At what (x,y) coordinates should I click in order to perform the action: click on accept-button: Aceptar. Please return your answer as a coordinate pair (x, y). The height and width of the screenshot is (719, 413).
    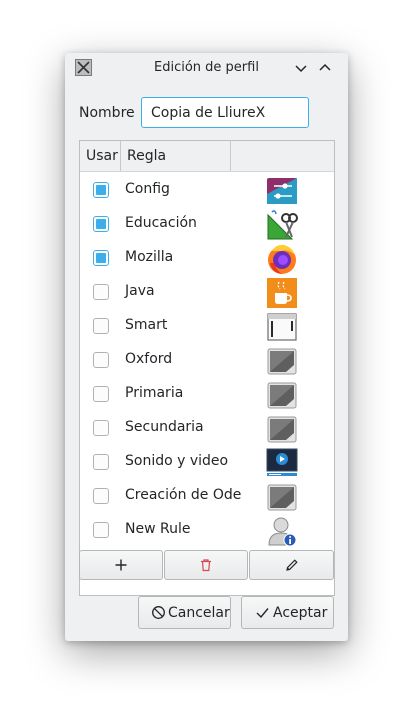
    Looking at the image, I should click on (287, 612).